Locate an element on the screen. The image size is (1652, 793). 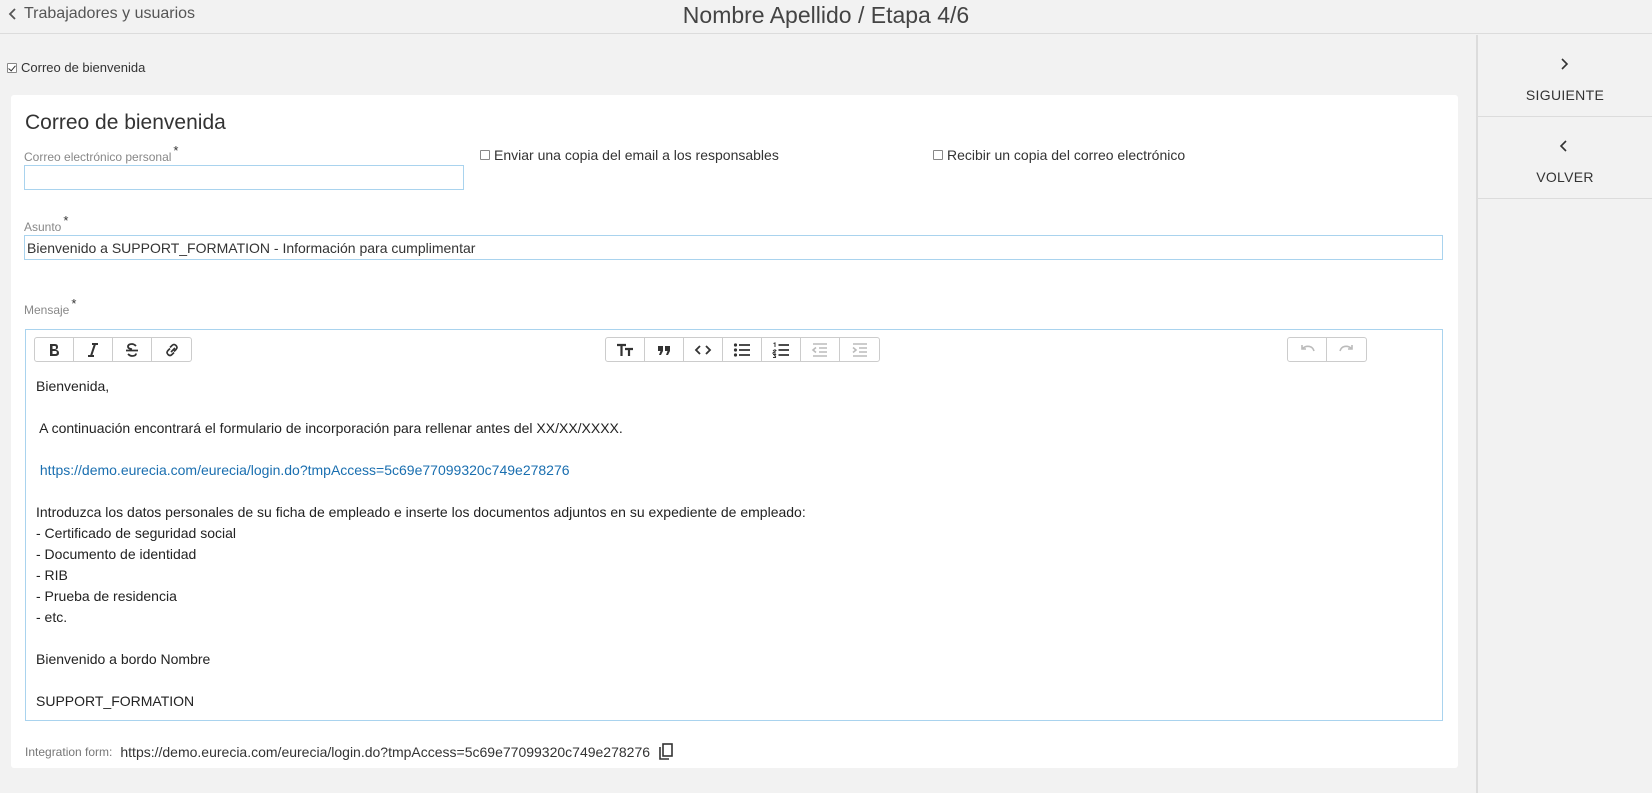
heading-button is located at coordinates (625, 349).